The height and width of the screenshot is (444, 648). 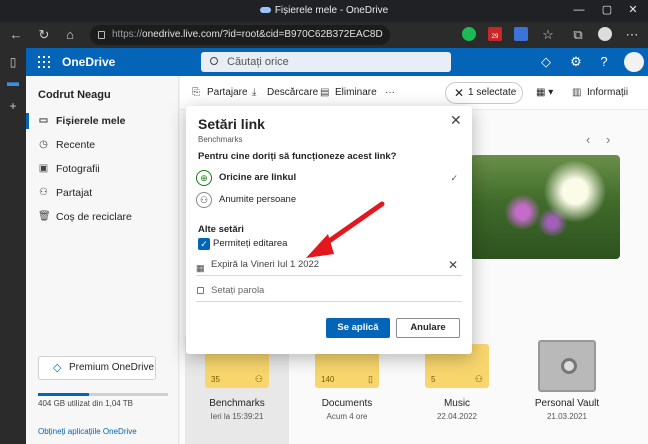 What do you see at coordinates (358, 328) in the screenshot?
I see `apply-button: Se aplică` at bounding box center [358, 328].